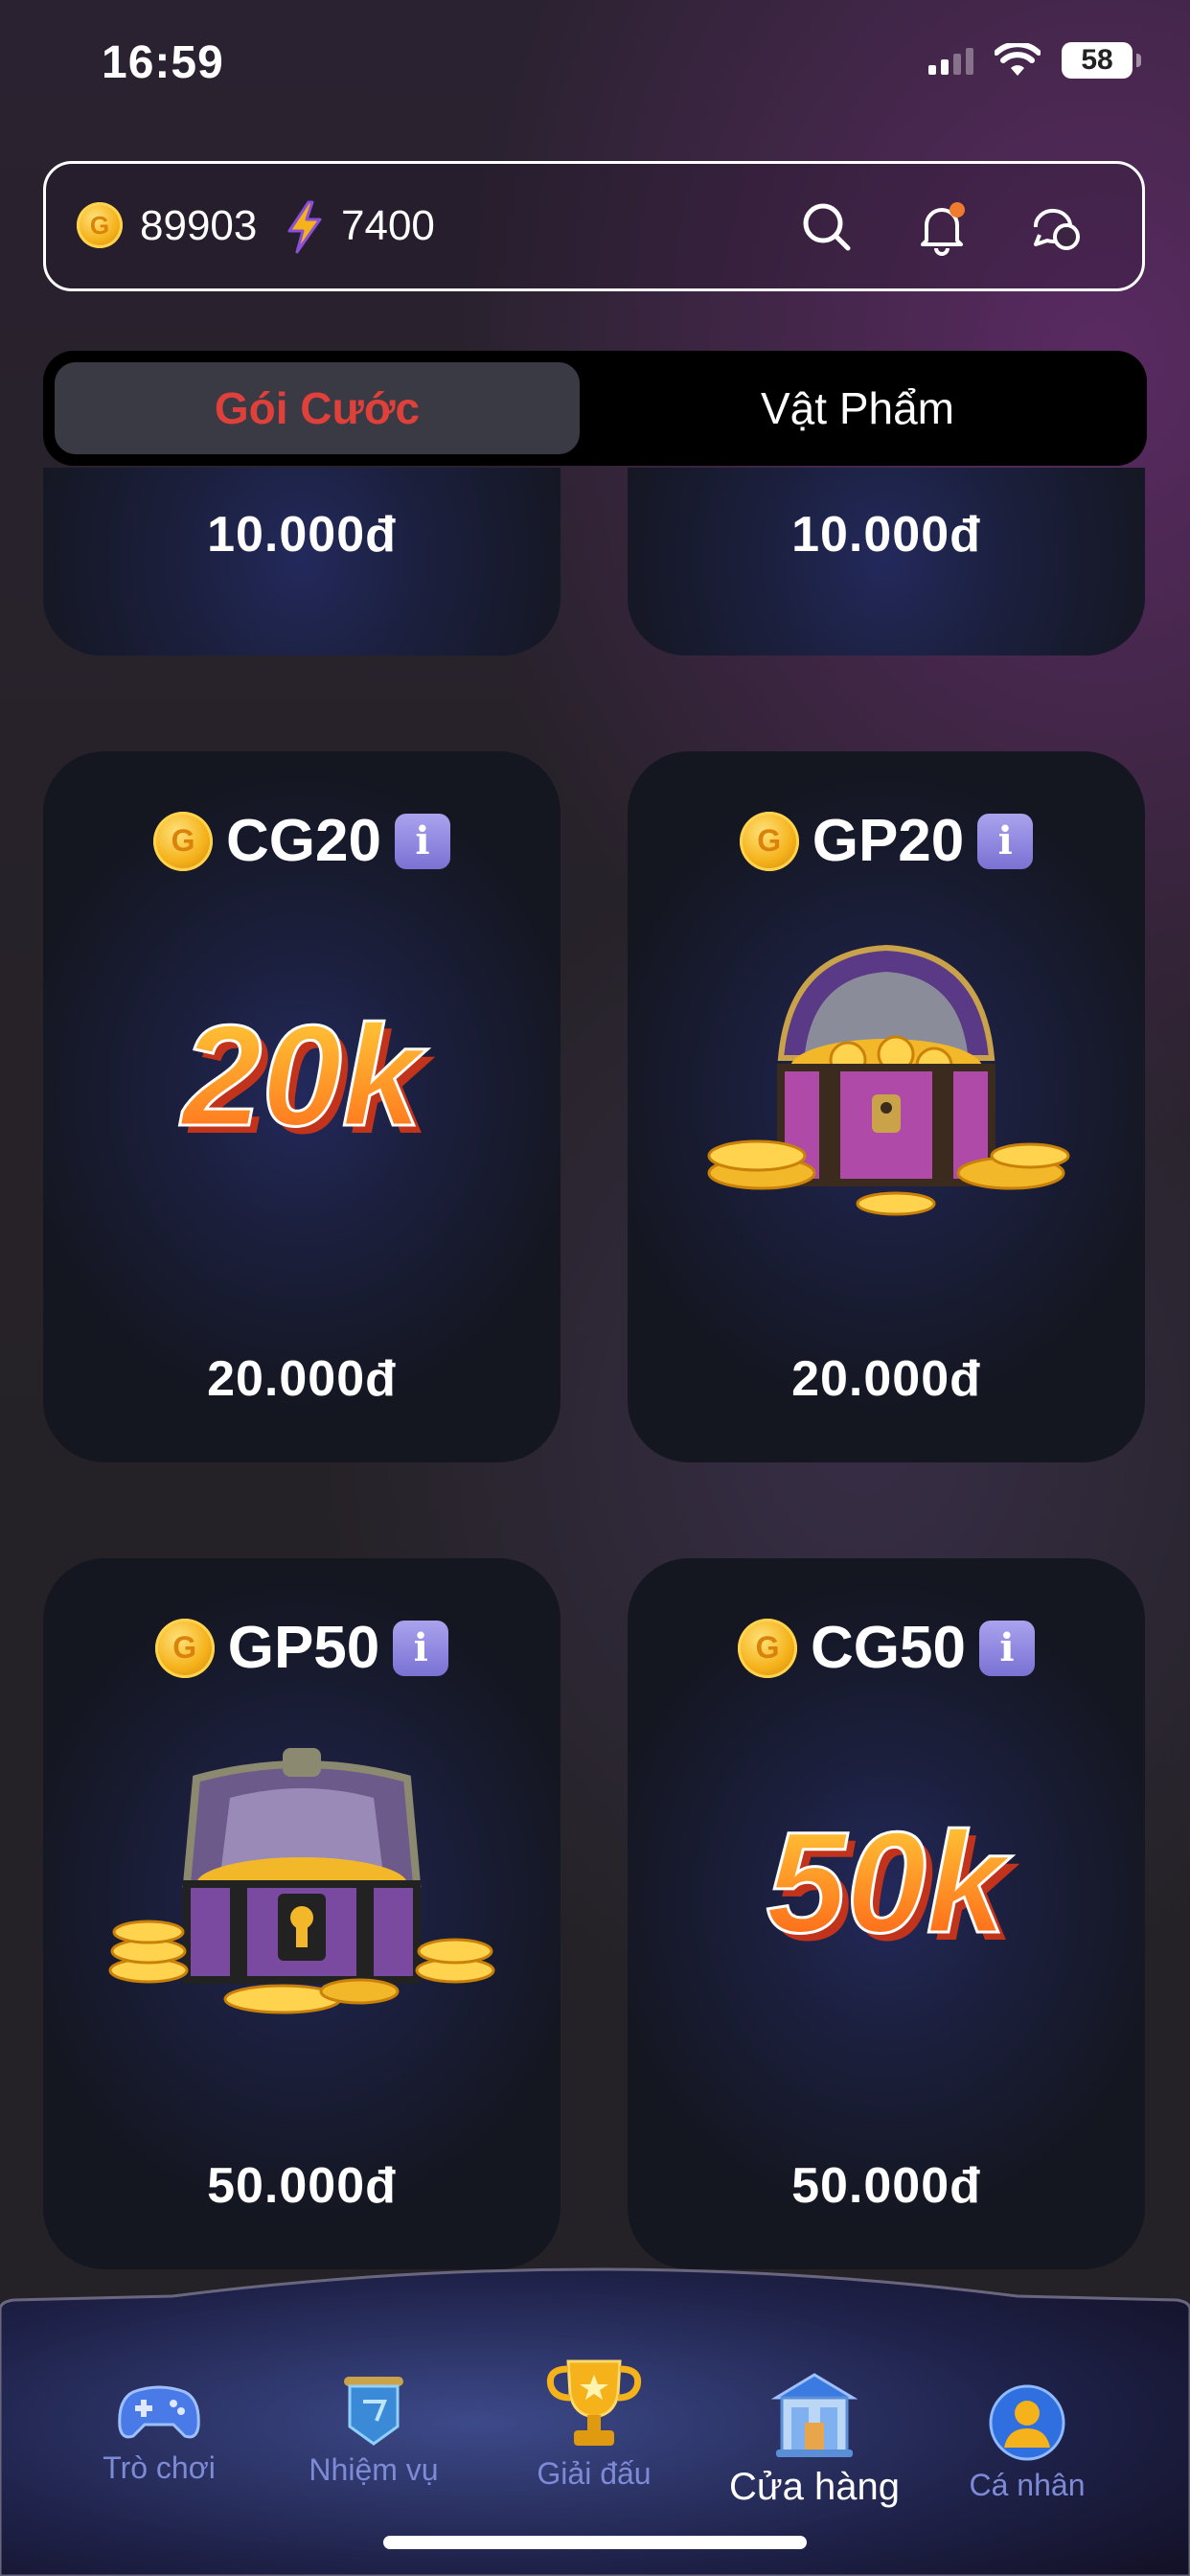 The height and width of the screenshot is (2576, 1190). What do you see at coordinates (594, 2402) in the screenshot?
I see `trophy-icon` at bounding box center [594, 2402].